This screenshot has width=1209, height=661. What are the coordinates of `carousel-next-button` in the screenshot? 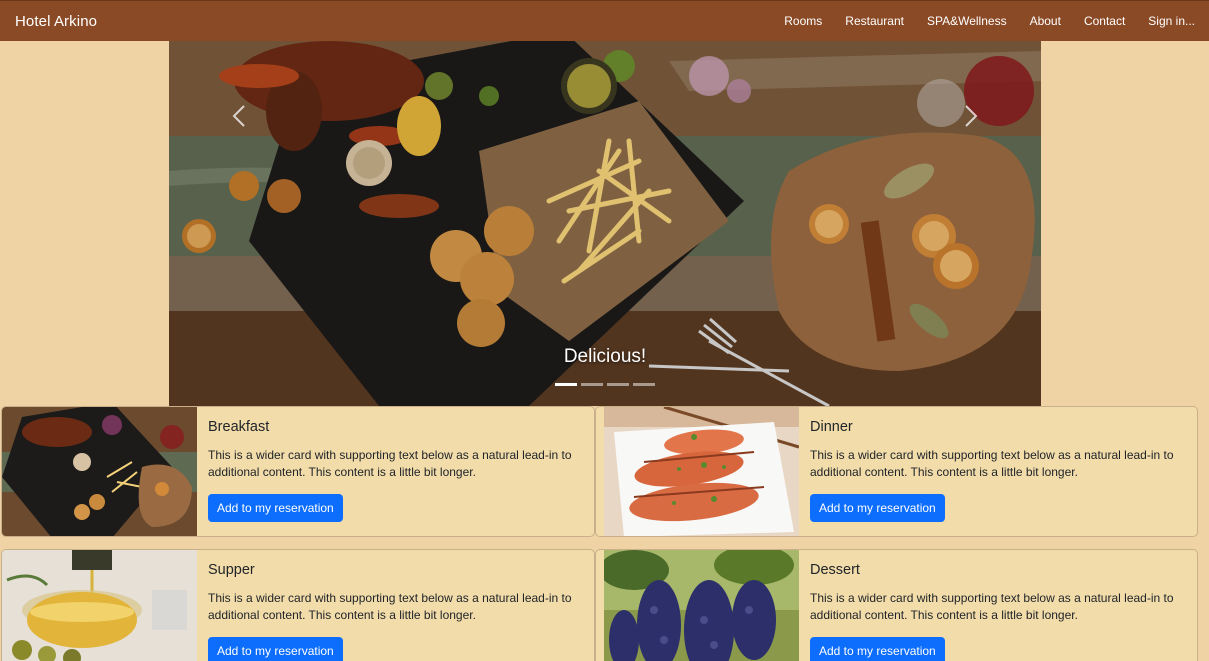 It's located at (971, 116).